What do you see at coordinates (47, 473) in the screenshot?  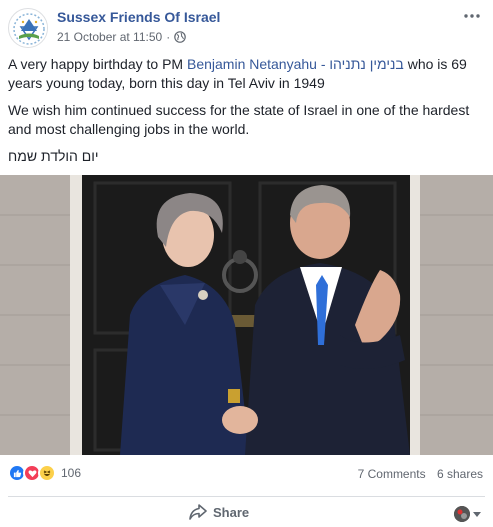 I see `haha-icon` at bounding box center [47, 473].